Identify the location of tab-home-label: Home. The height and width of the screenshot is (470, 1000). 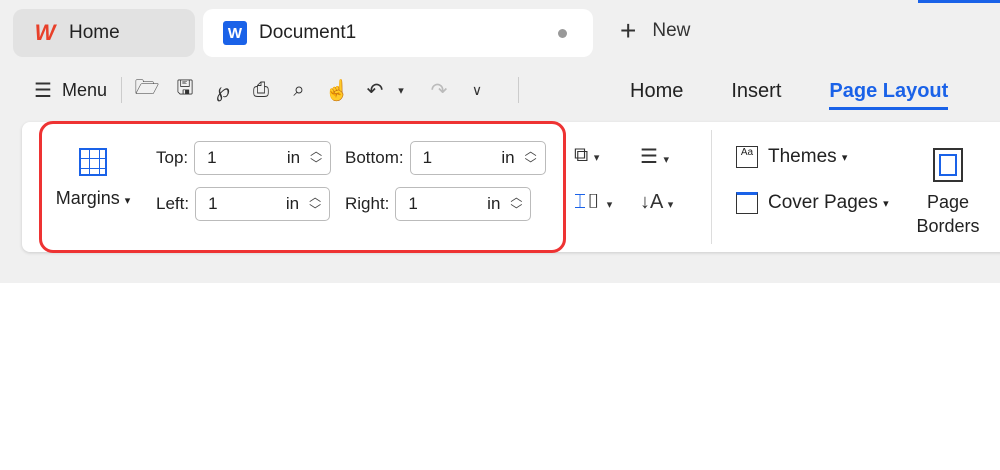
(94, 32).